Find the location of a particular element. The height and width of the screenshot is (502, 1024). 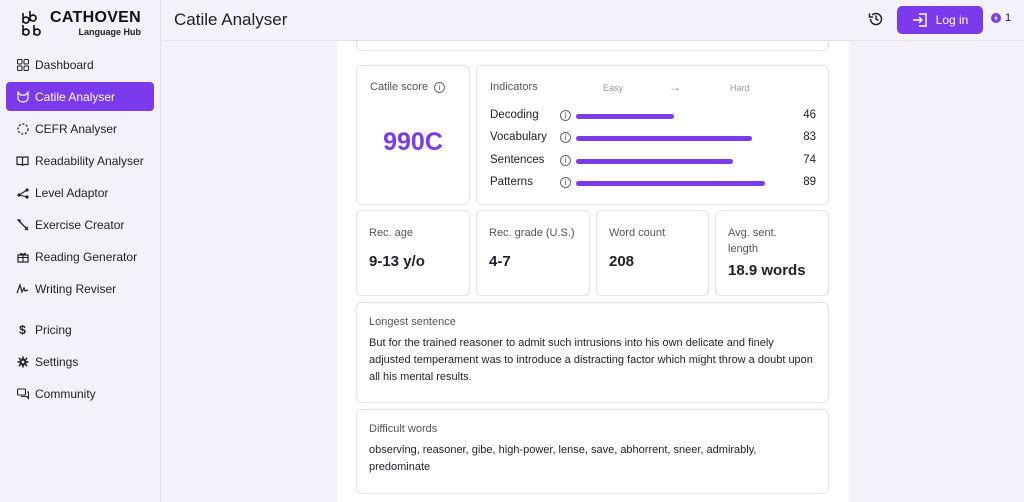

credits-badge: 1 is located at coordinates (1001, 18).